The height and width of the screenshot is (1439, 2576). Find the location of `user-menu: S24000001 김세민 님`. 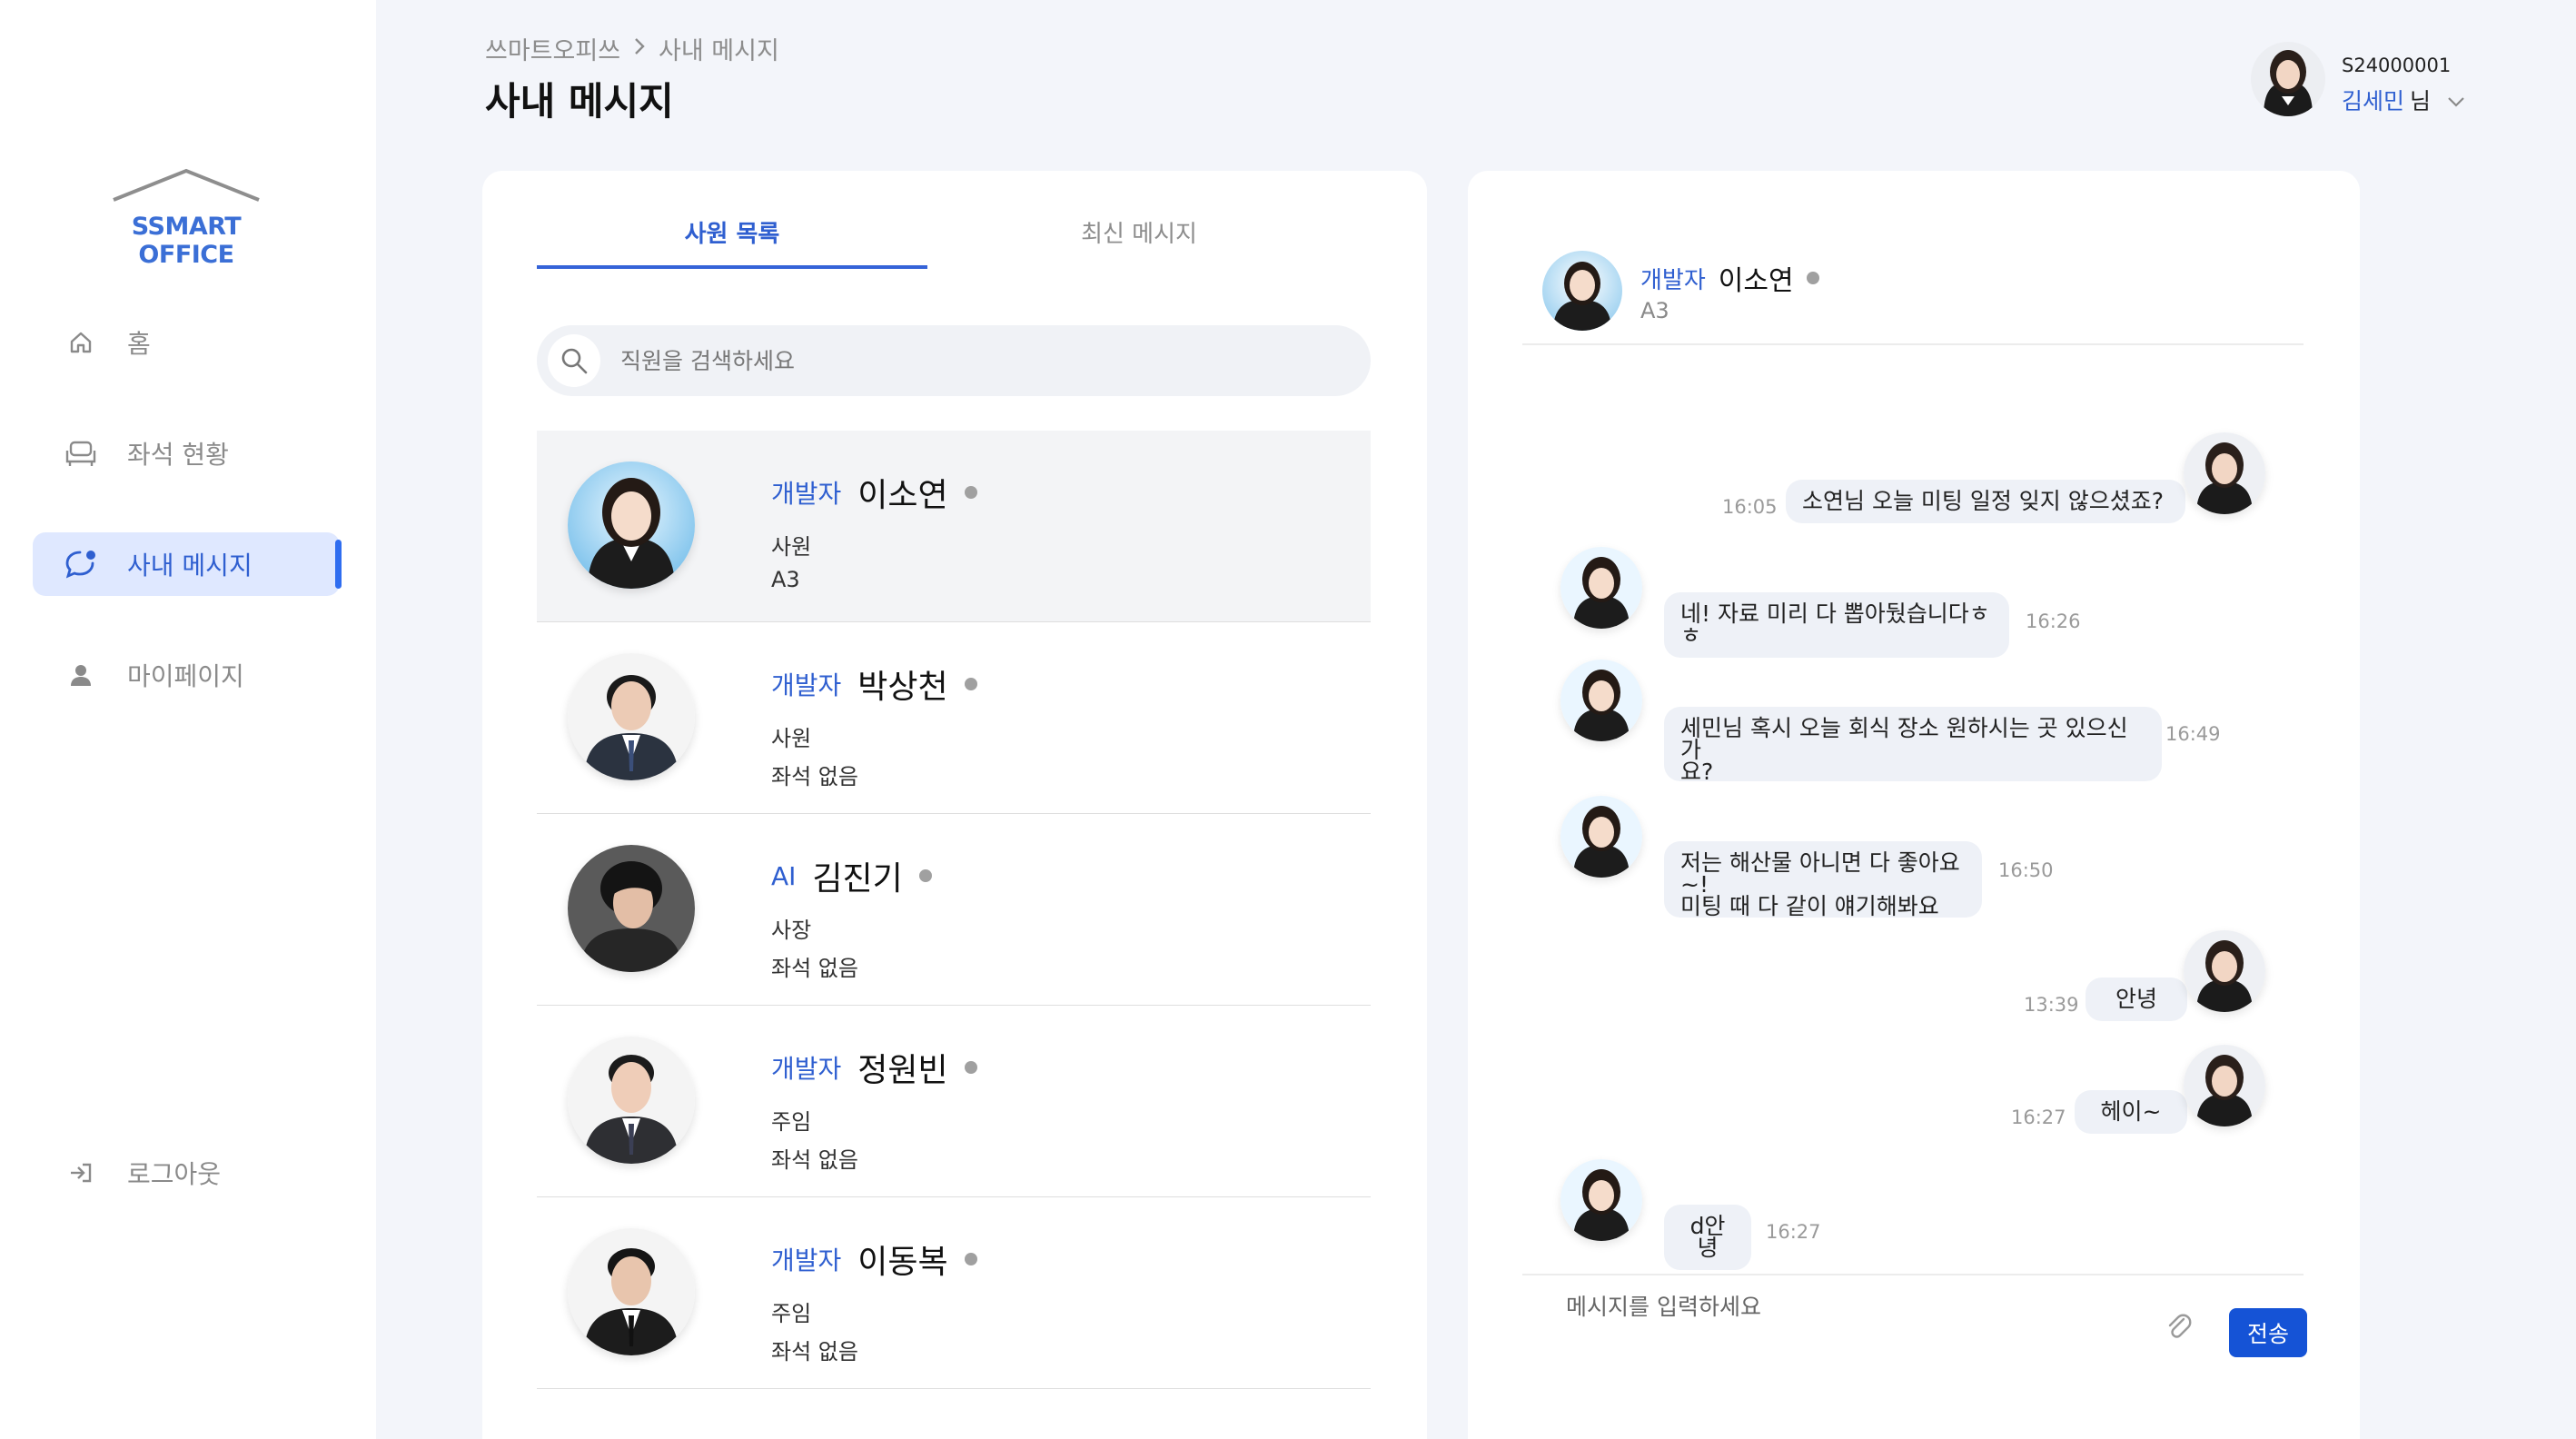

user-menu: S24000001 김세민 님 is located at coordinates (2387, 83).